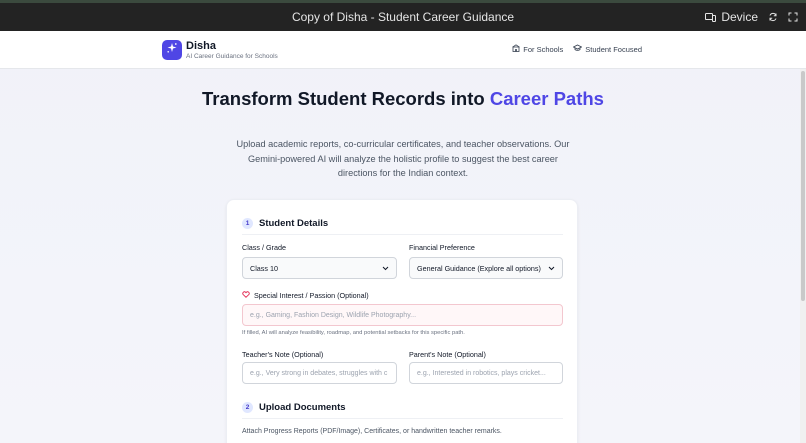 Image resolution: width=806 pixels, height=443 pixels. What do you see at coordinates (346, 98) in the screenshot?
I see `hero-title-main: Transform Student Records into` at bounding box center [346, 98].